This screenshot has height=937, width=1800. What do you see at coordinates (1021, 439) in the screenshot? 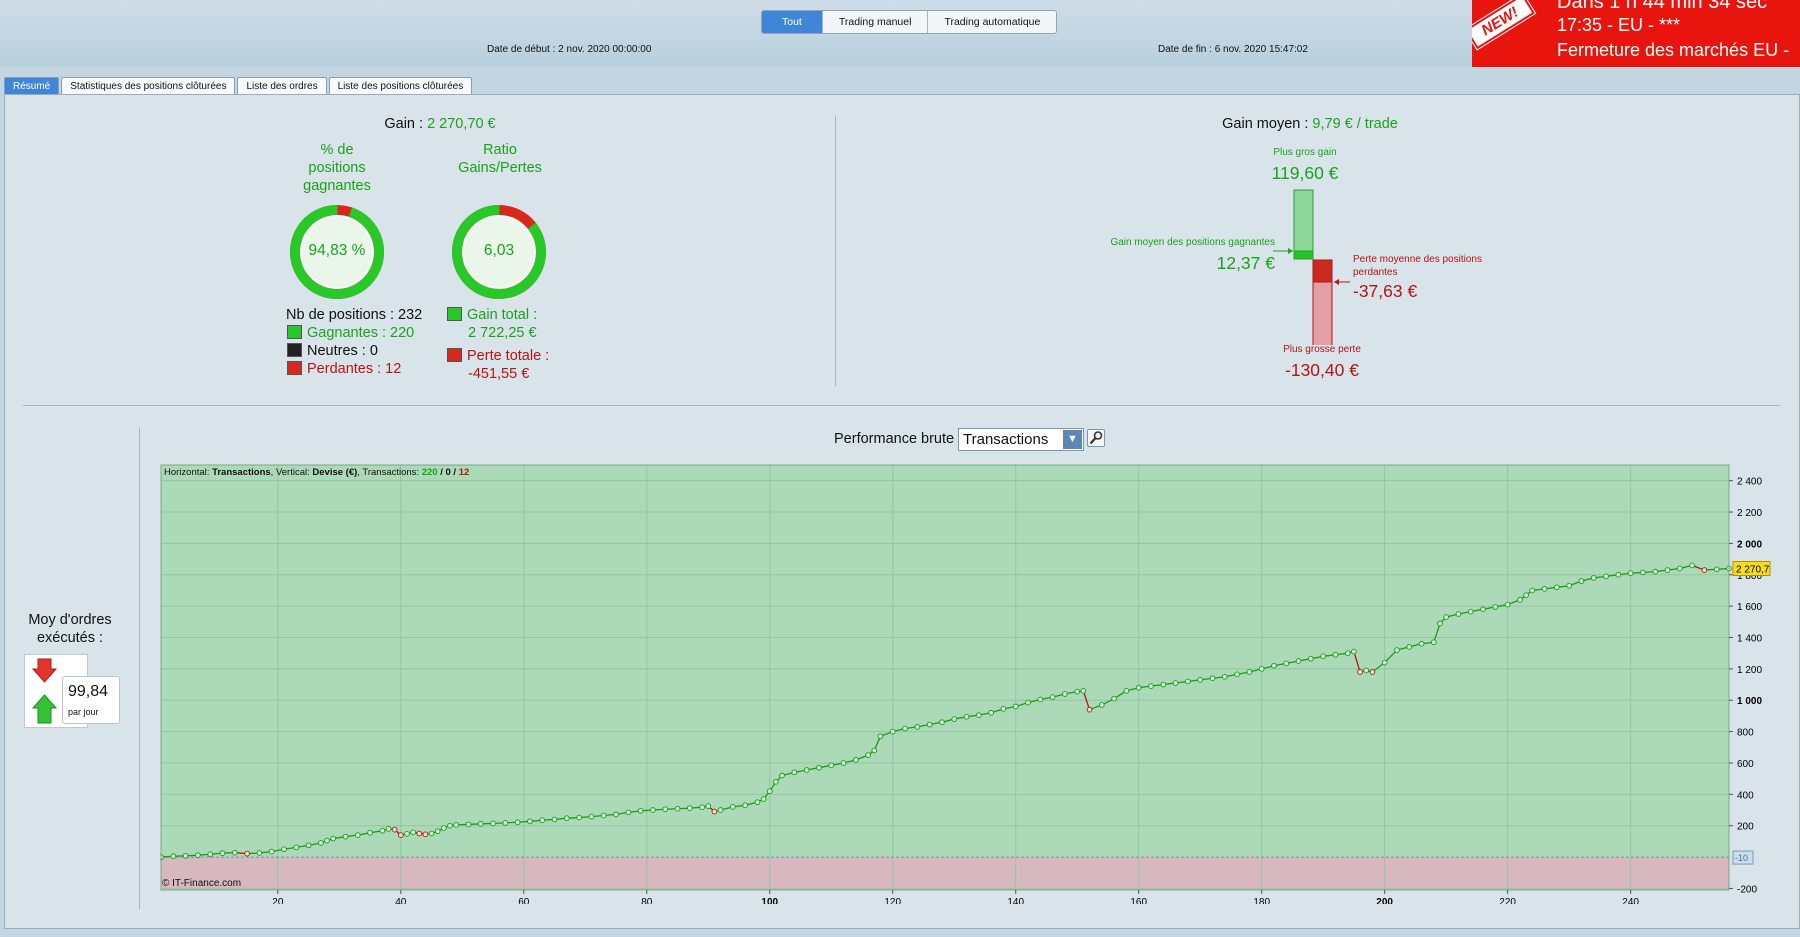
I see `perf-mode-select: Transactions ▼` at bounding box center [1021, 439].